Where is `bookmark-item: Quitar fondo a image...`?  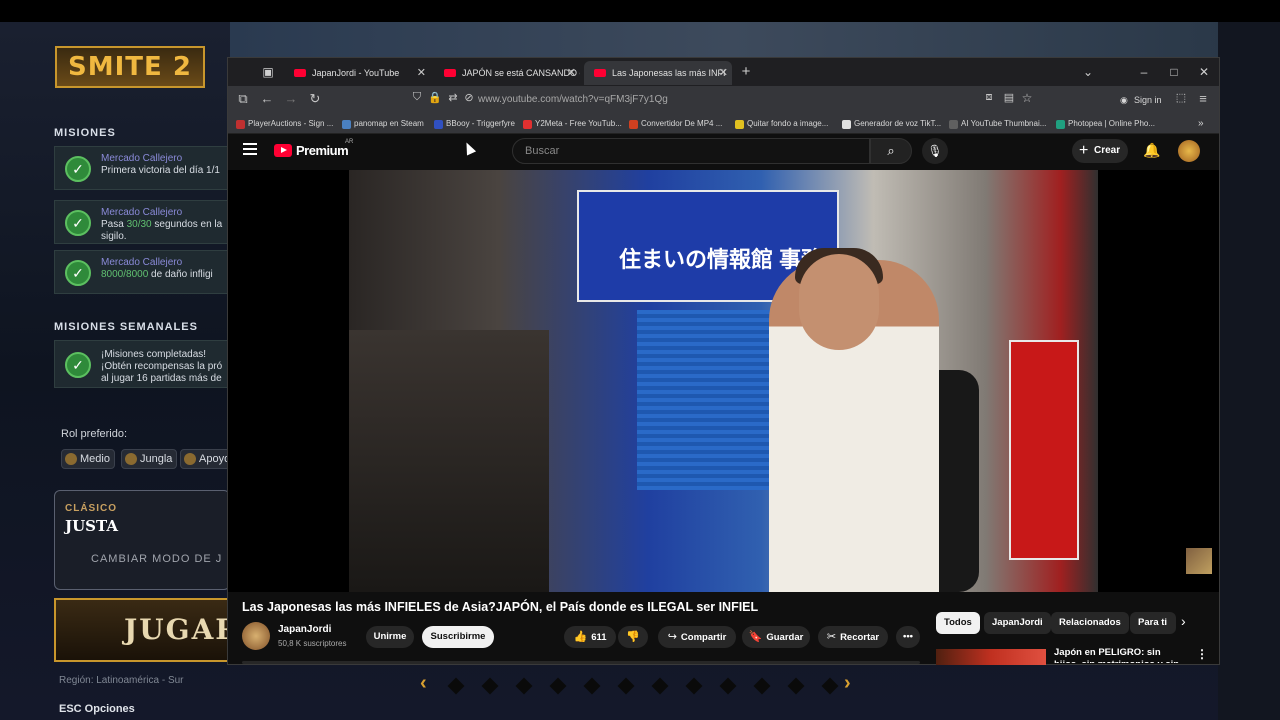 bookmark-item: Quitar fondo a image... is located at coordinates (781, 124).